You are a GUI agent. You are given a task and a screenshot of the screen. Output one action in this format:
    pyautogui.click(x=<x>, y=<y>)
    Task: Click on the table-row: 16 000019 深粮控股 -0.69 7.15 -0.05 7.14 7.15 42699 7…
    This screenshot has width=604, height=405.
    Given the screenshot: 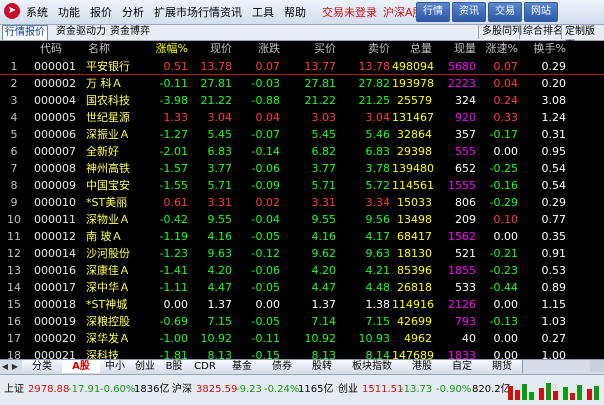 What is the action you would take?
    pyautogui.click(x=302, y=321)
    